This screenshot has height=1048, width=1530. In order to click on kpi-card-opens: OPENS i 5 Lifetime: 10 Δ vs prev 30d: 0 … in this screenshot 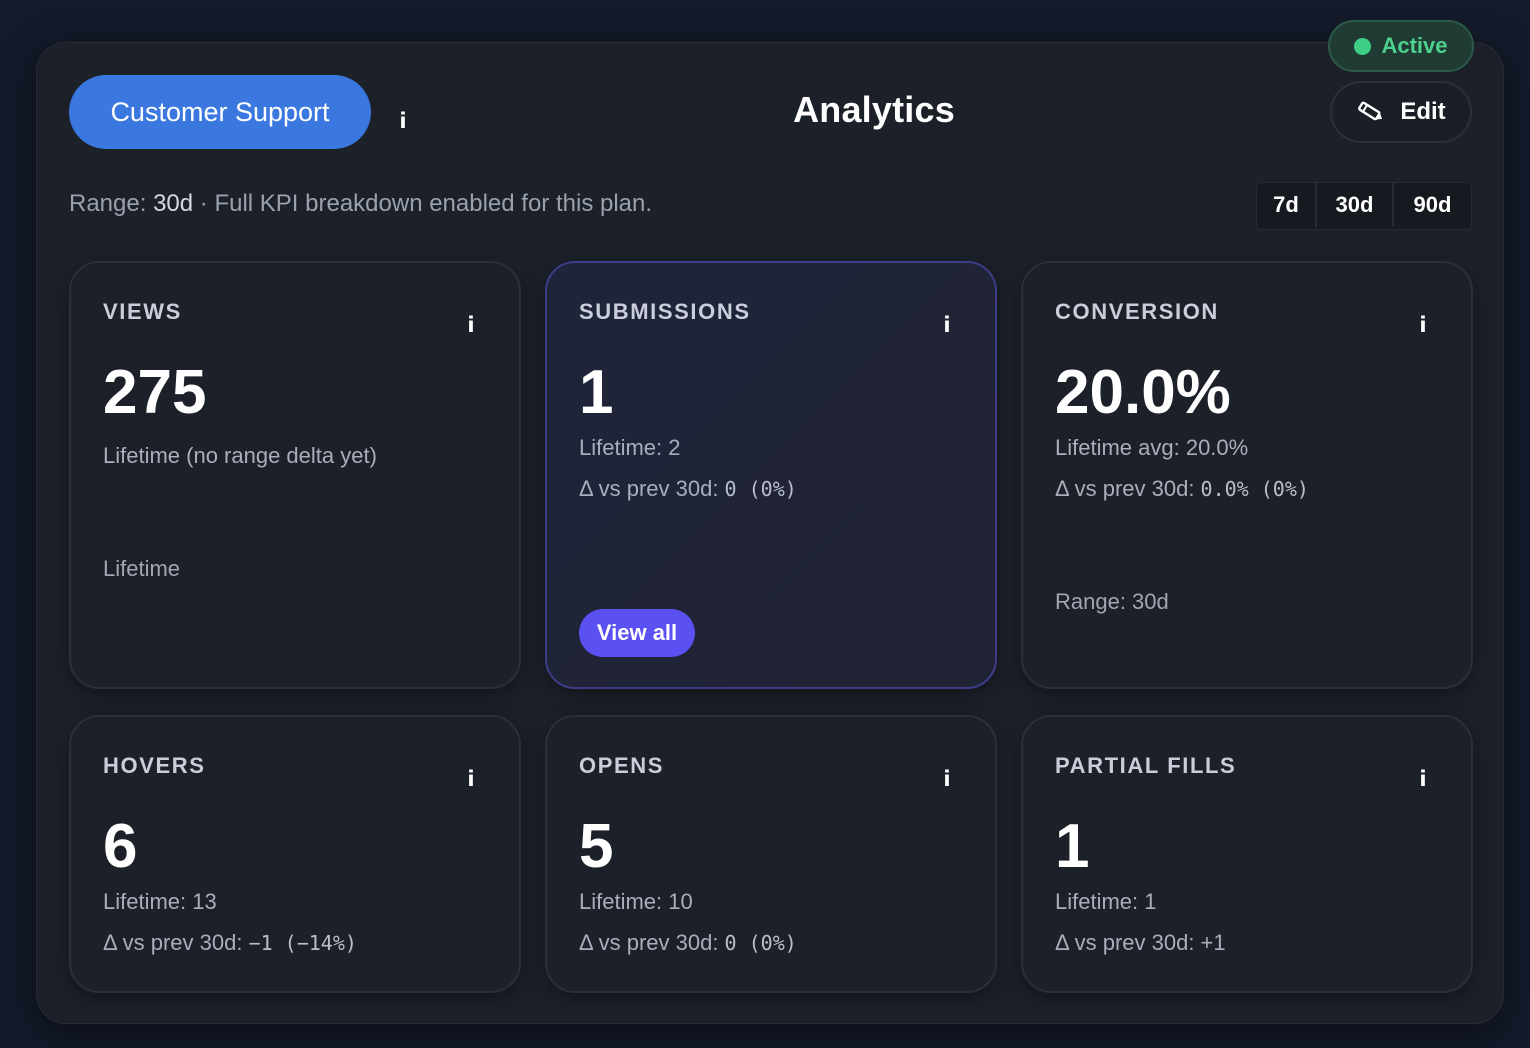, I will do `click(771, 854)`.